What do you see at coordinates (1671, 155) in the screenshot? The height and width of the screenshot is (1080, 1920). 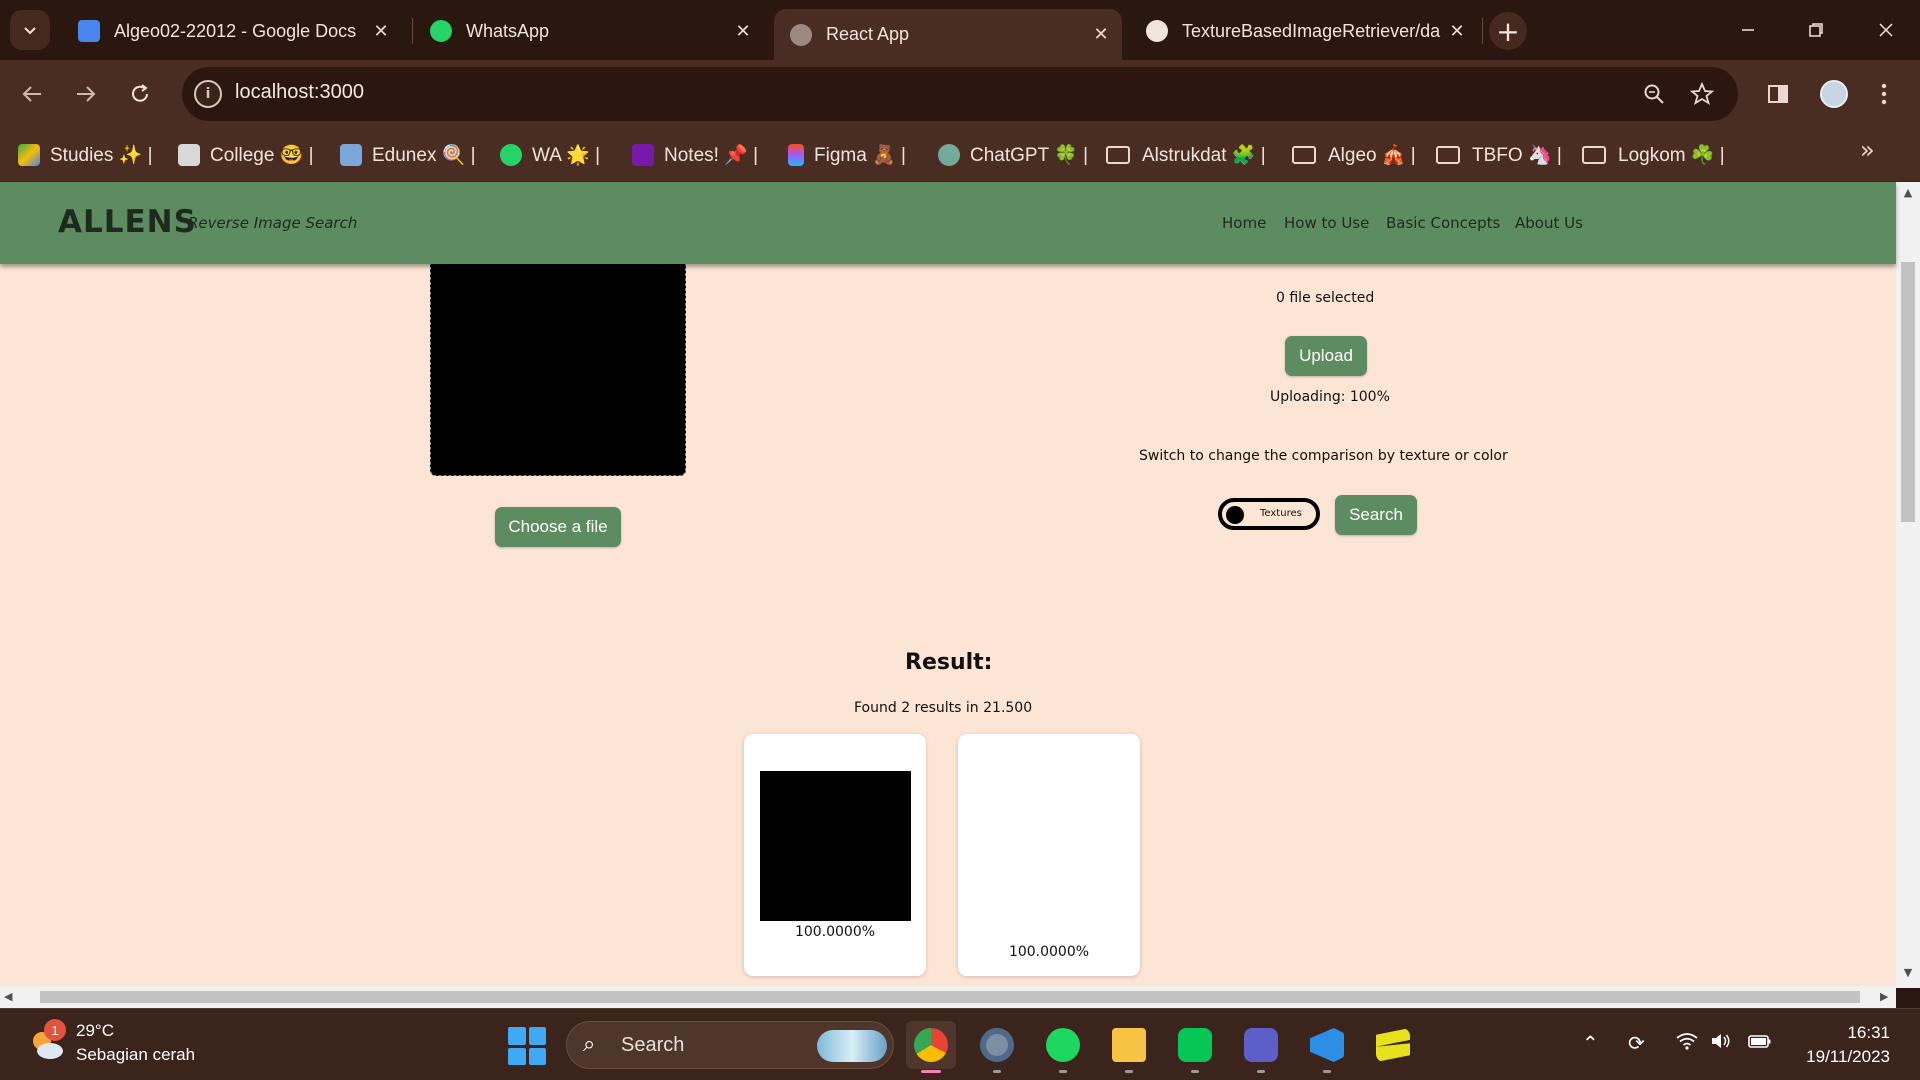 I see `bookmark-label: Logkom ☘️ |` at bounding box center [1671, 155].